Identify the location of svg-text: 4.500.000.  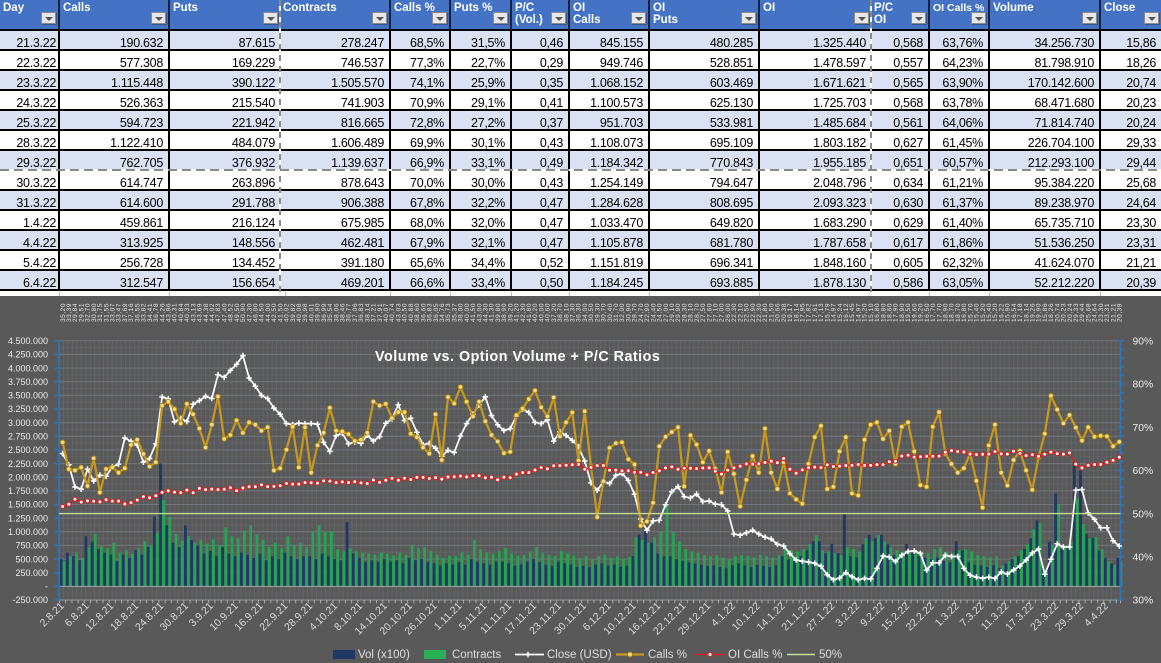
(28, 341).